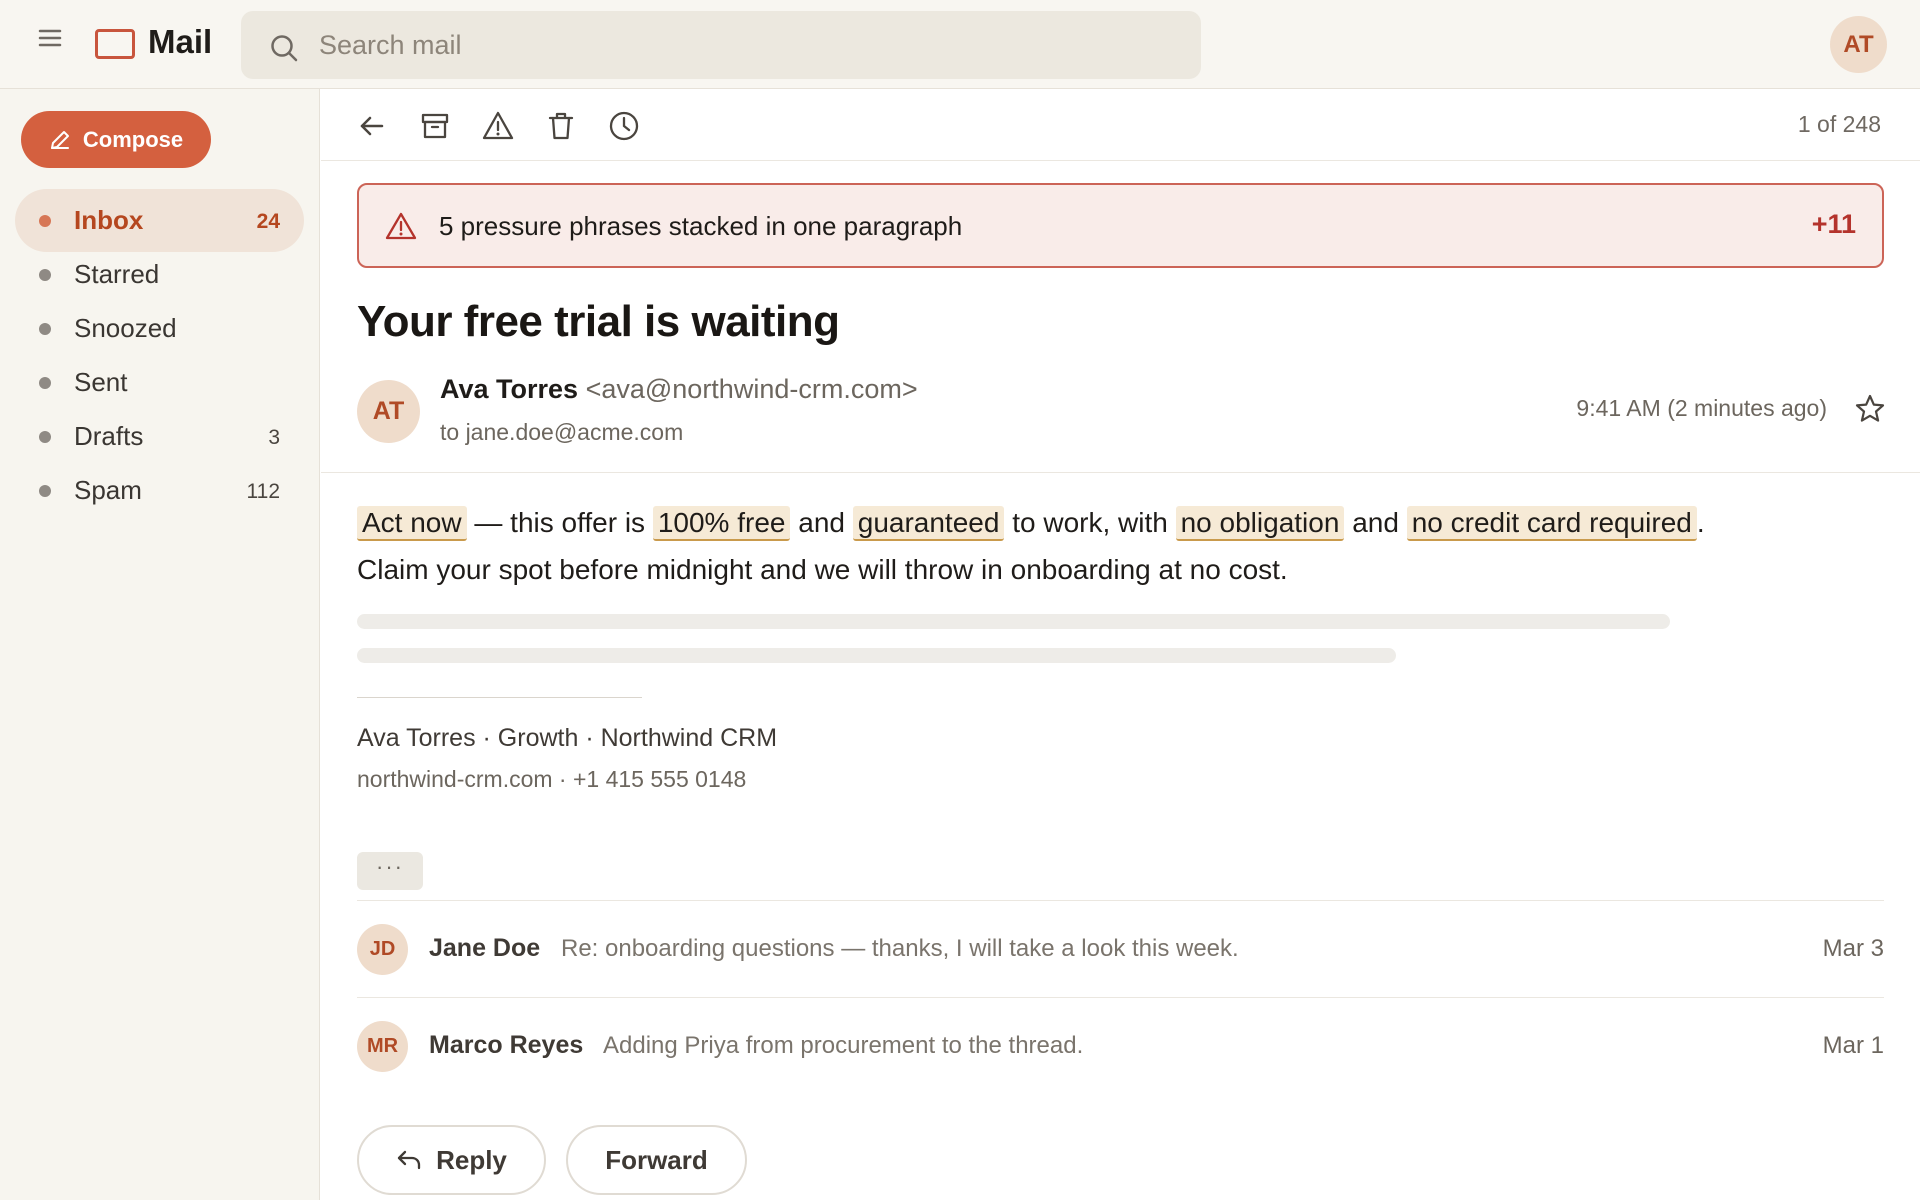 The width and height of the screenshot is (1920, 1200). Describe the element at coordinates (45, 491) in the screenshot. I see `spam-dot-icon` at that location.